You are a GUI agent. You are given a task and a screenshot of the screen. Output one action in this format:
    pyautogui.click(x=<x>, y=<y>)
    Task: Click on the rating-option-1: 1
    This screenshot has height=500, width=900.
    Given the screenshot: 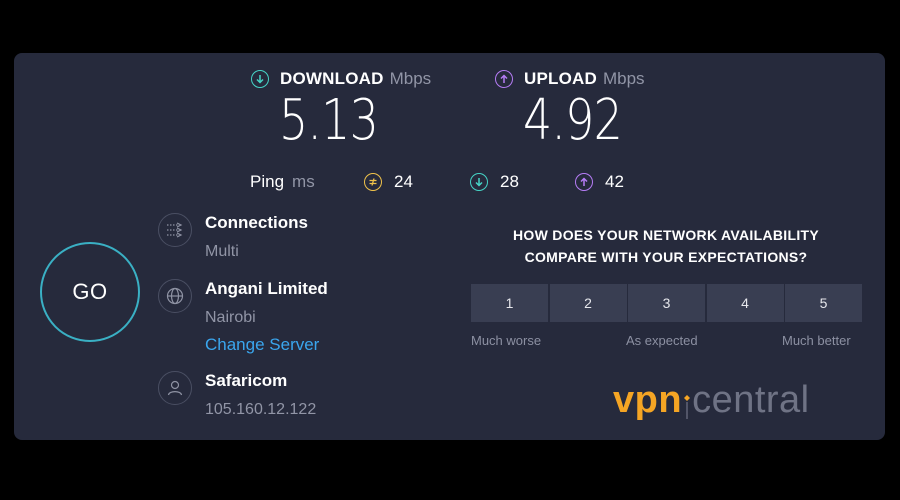 What is the action you would take?
    pyautogui.click(x=509, y=303)
    